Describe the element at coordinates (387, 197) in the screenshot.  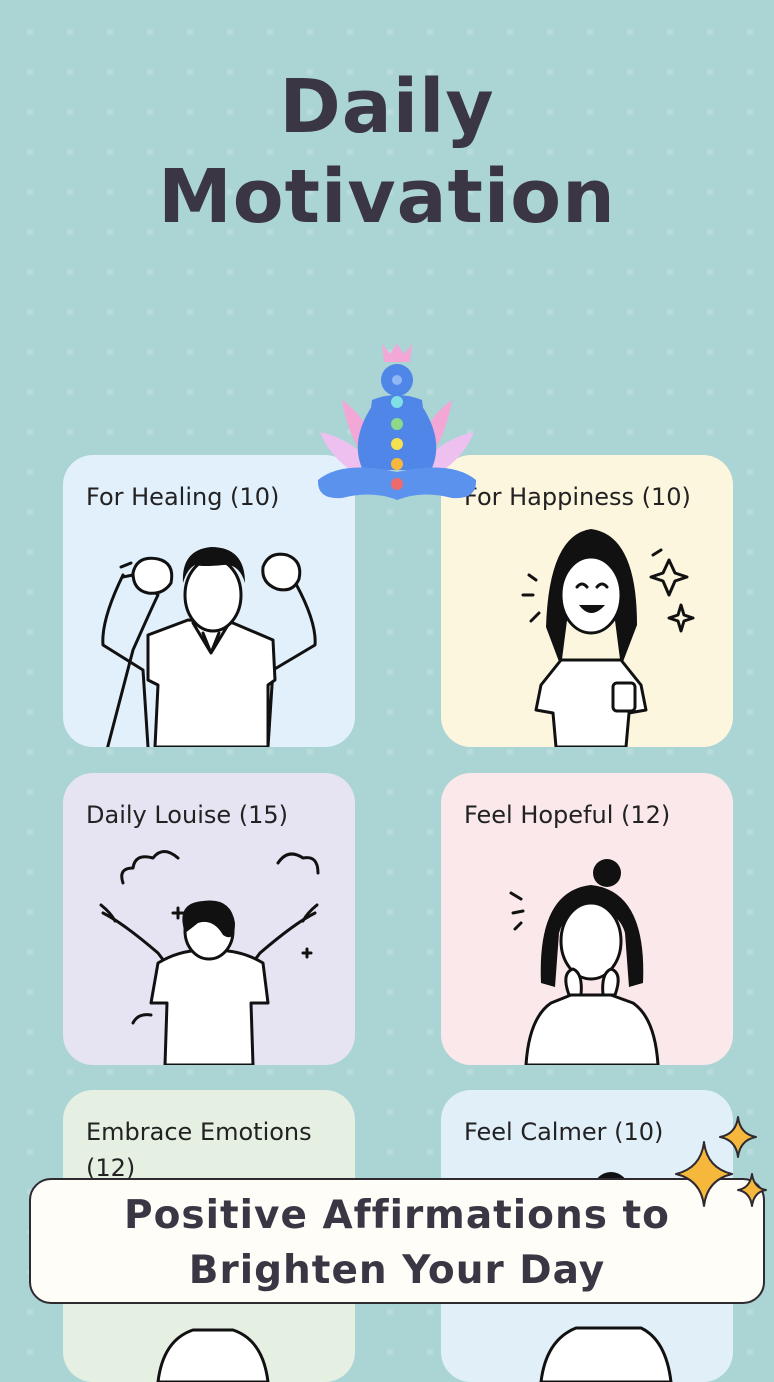
I see `title-line-2: Motivation` at that location.